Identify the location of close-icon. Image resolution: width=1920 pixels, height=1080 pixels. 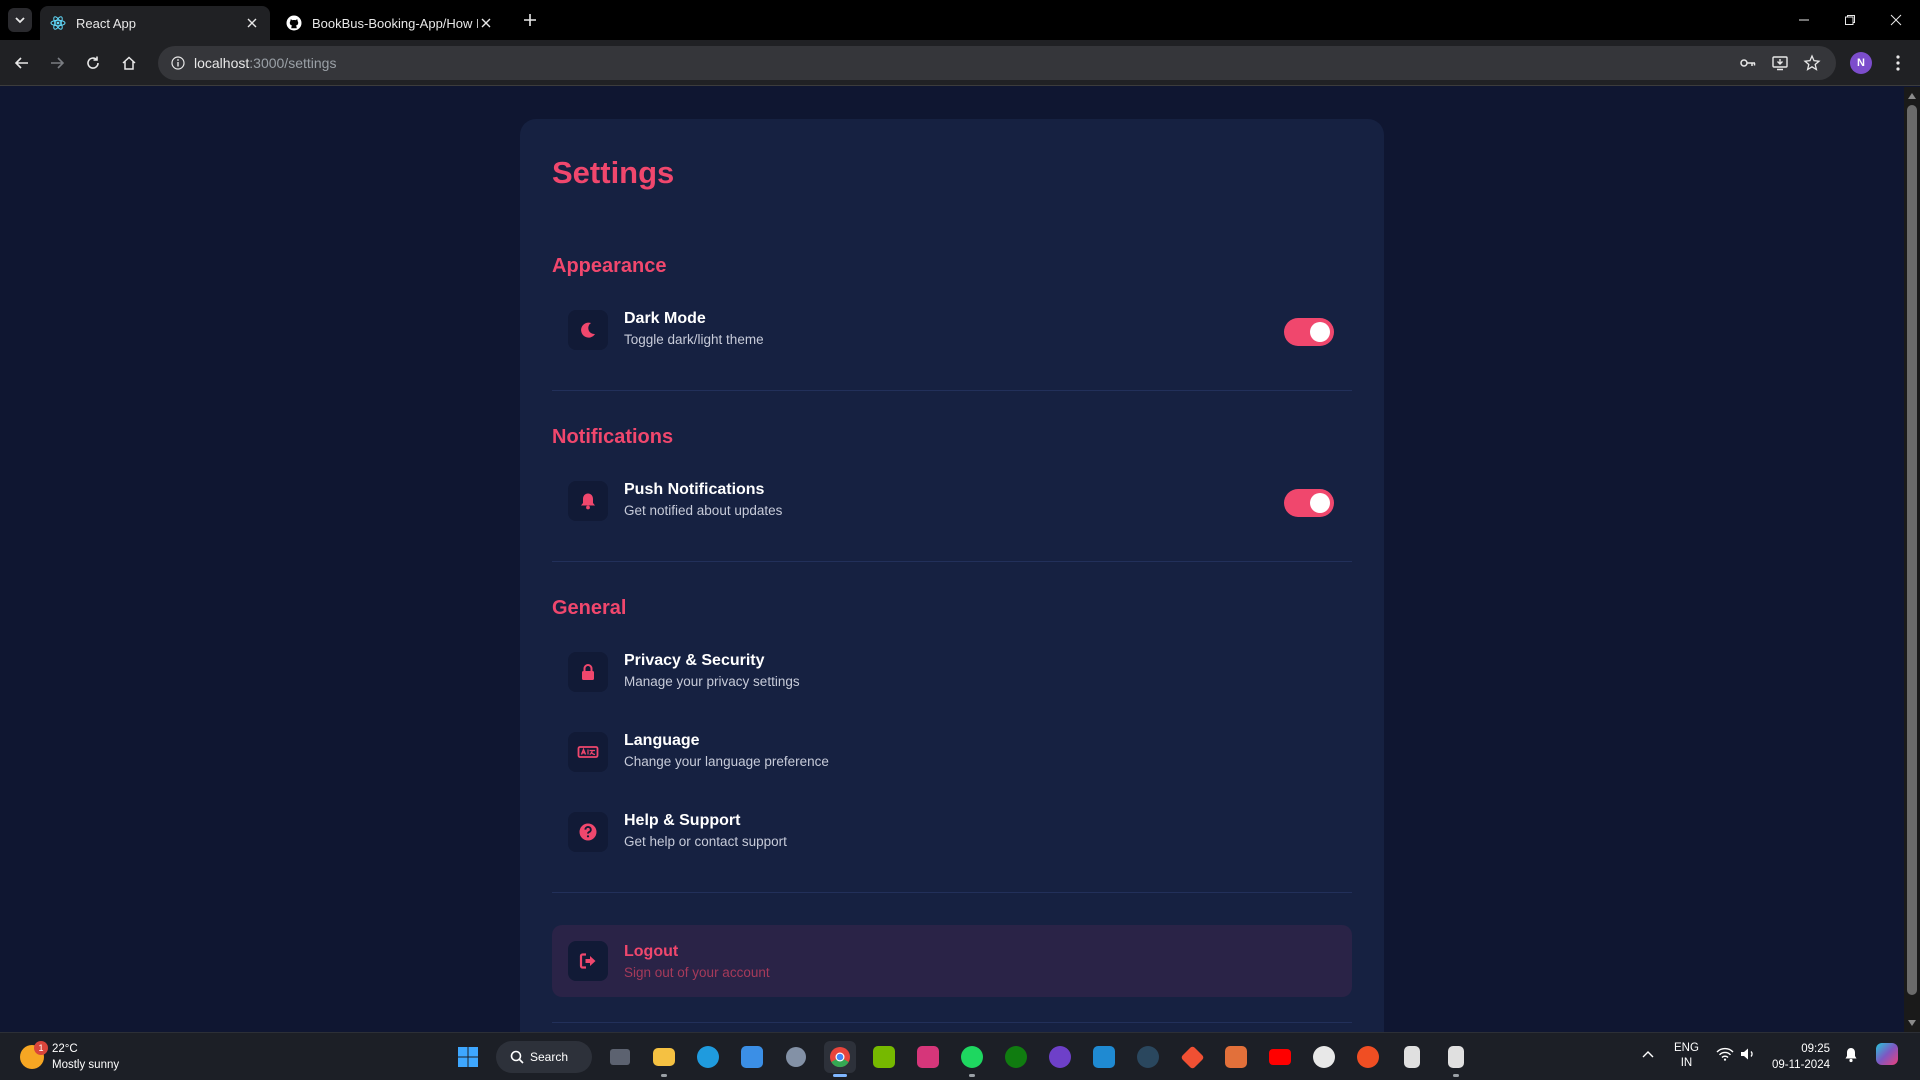
(1896, 20).